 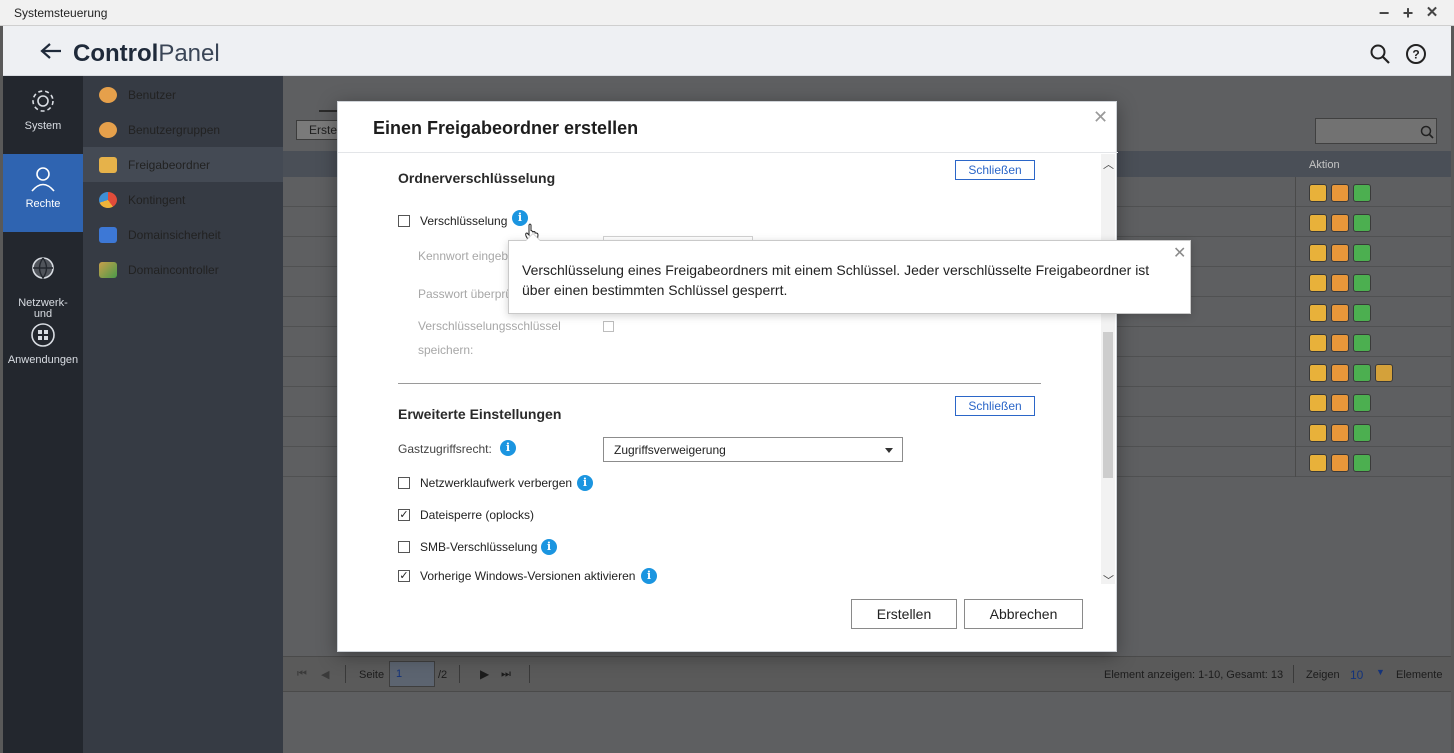 What do you see at coordinates (183, 164) in the screenshot?
I see `sidebar-item-freigabeordner: Freigabeordner` at bounding box center [183, 164].